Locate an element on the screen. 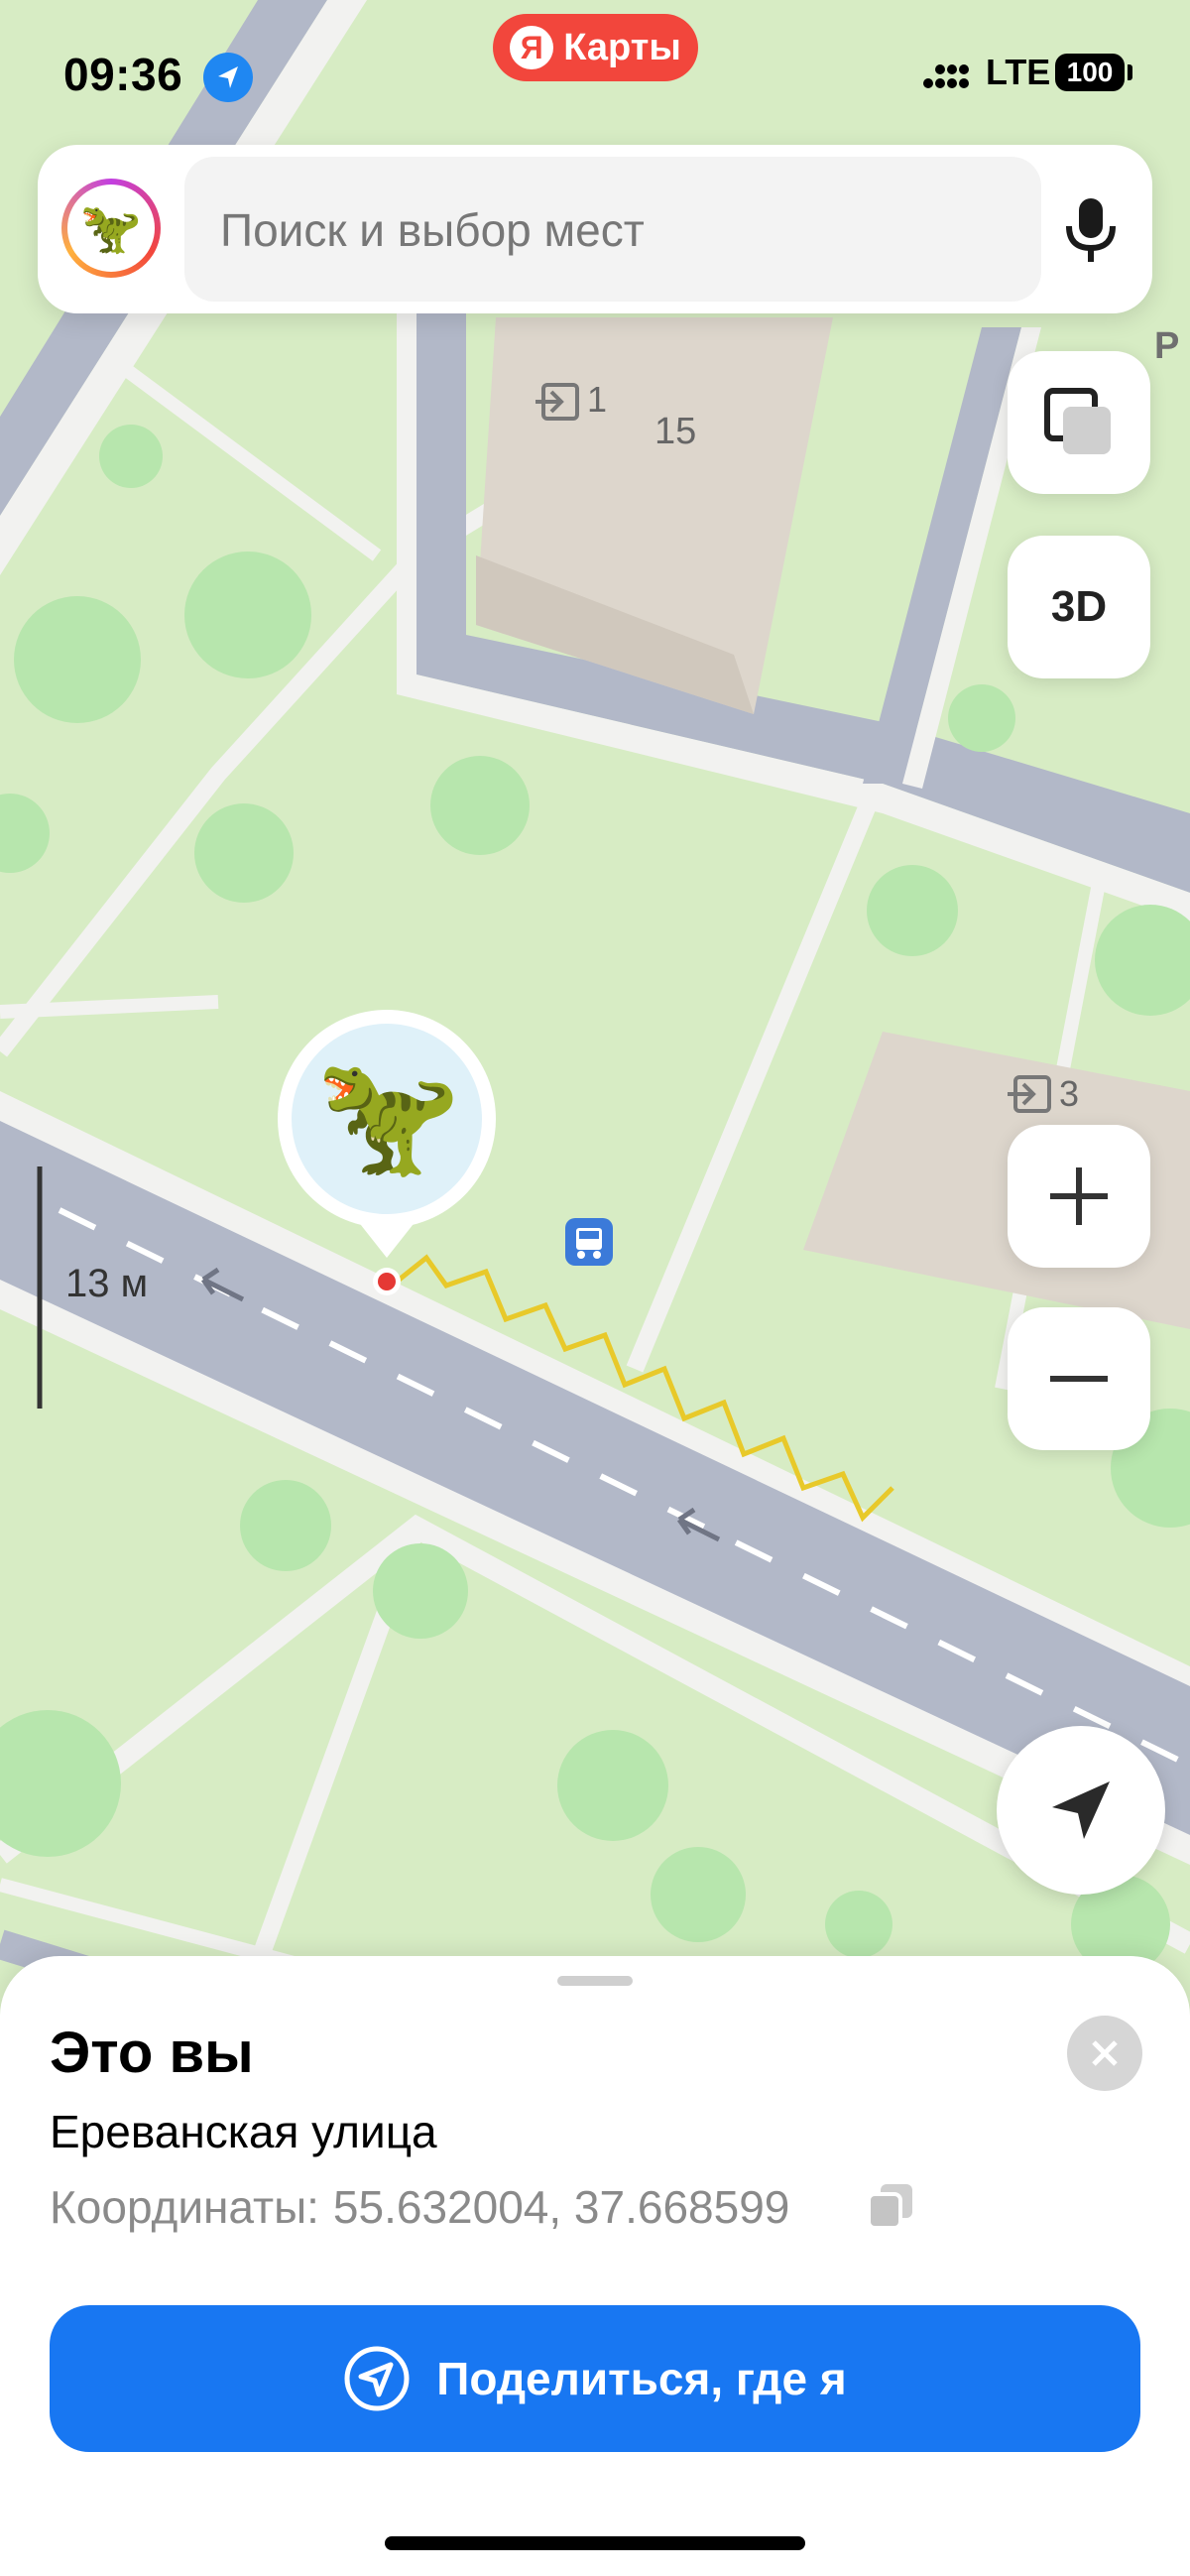  layers-button is located at coordinates (1079, 422).